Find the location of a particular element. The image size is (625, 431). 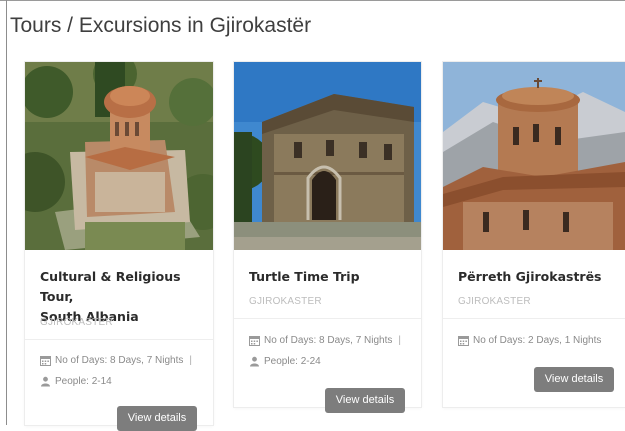

tour-days-text: No of Days: 2 Days, 1 Nights is located at coordinates (537, 340).